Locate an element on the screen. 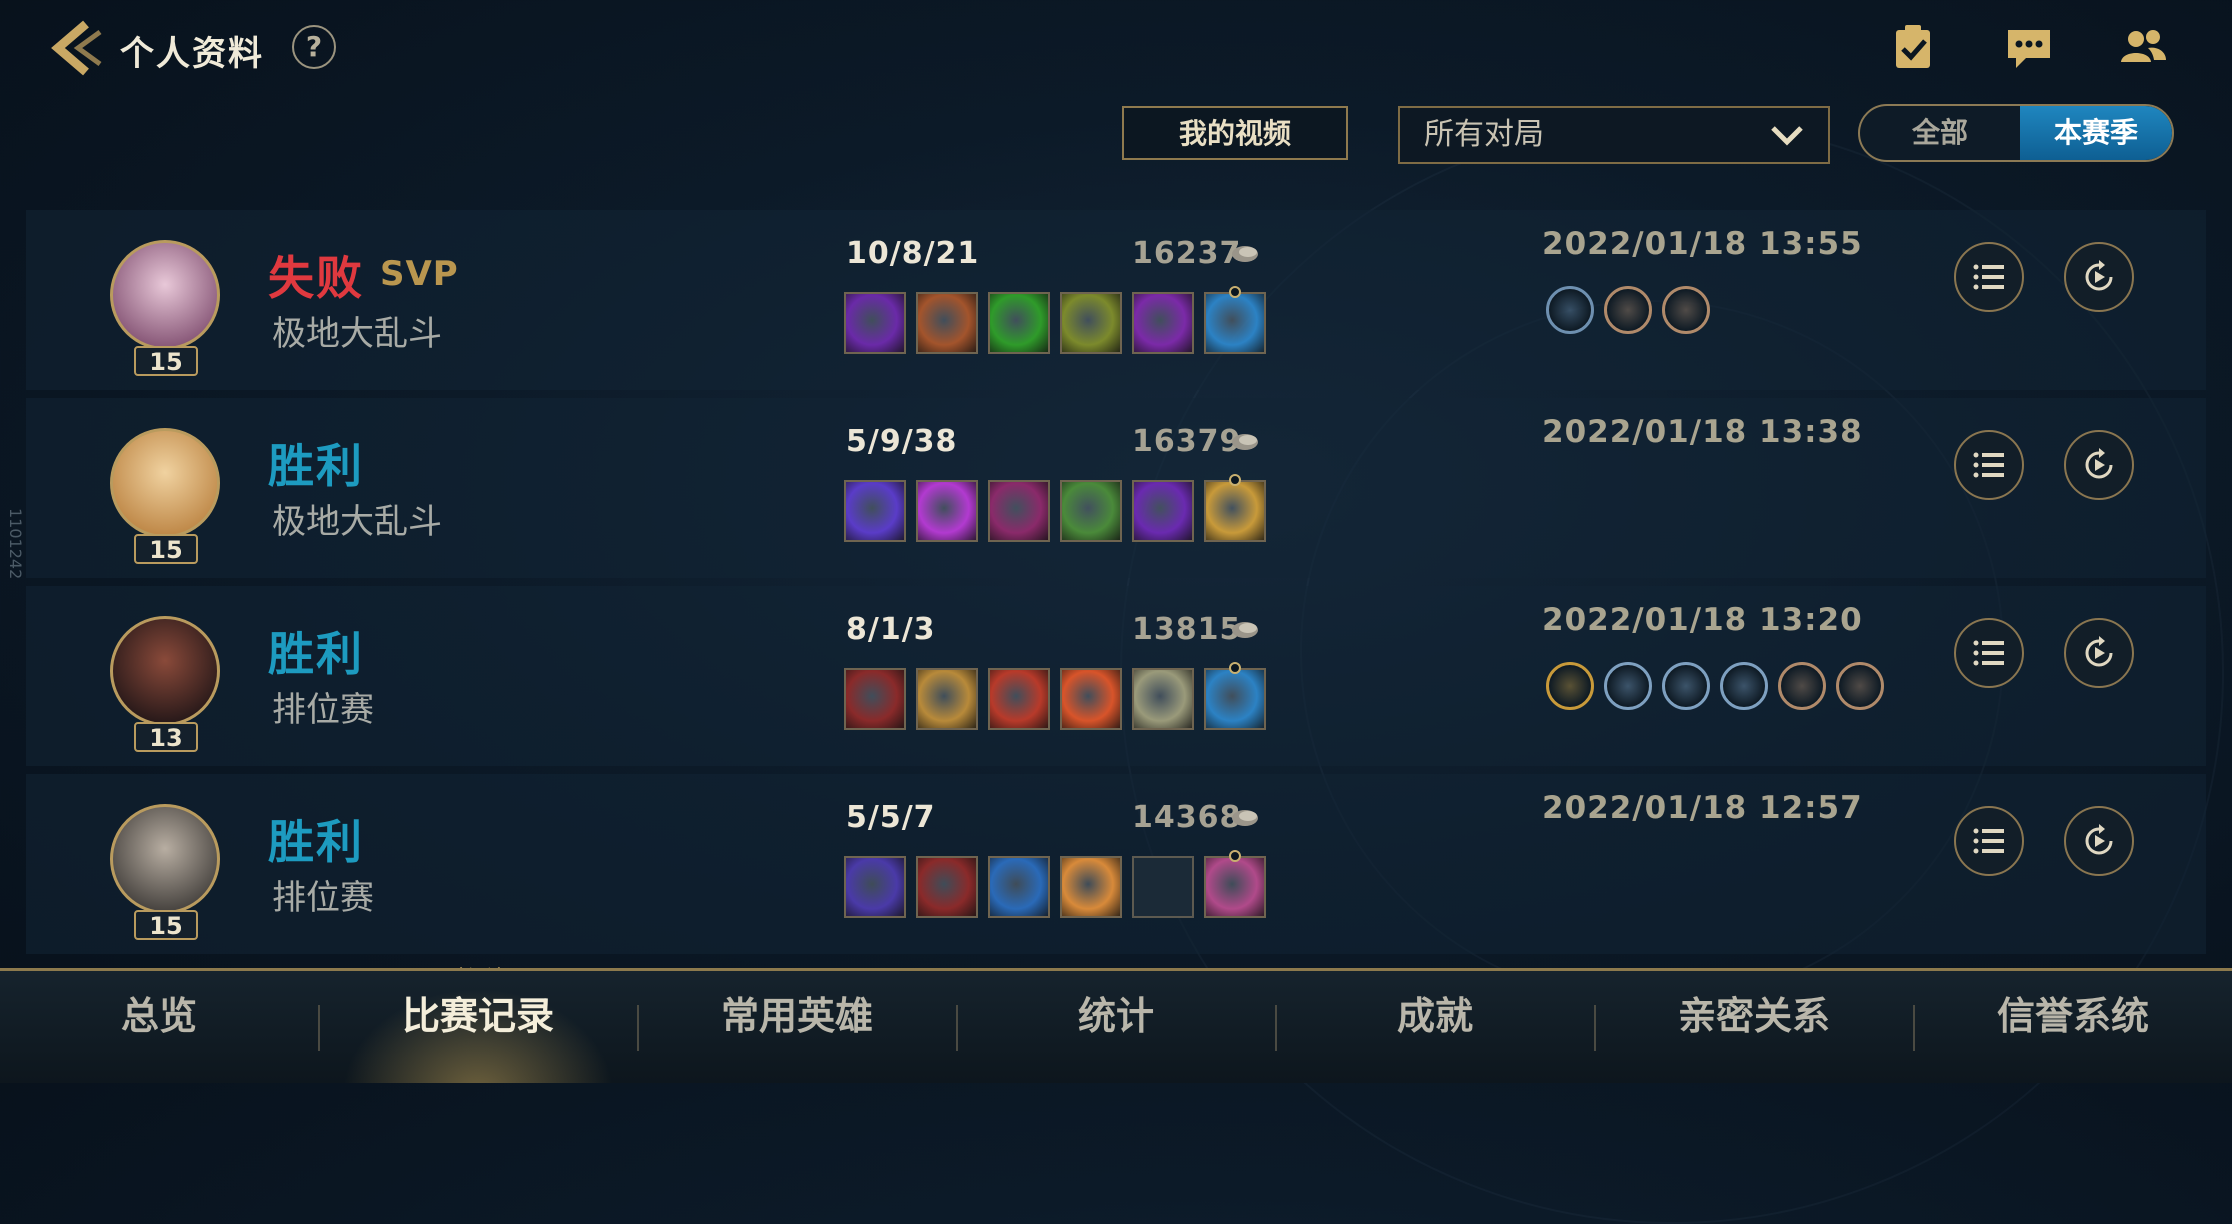 This screenshot has width=2232, height=1224. gold-score: 16237 is located at coordinates (1187, 253).